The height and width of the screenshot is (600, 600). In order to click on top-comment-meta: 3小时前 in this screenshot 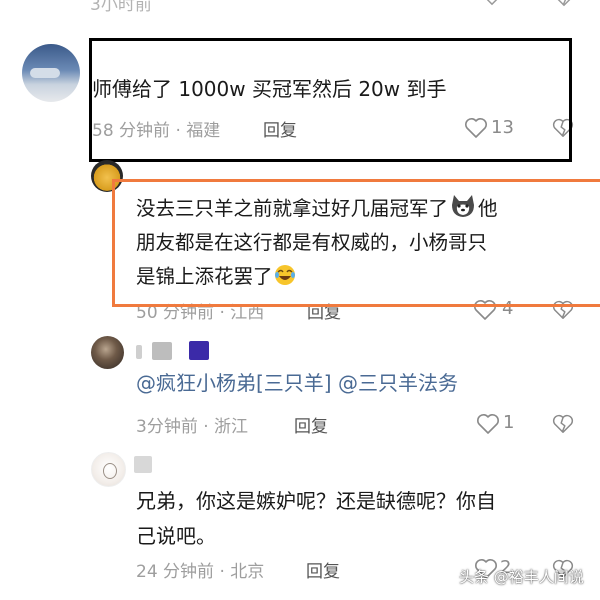, I will do `click(121, 7)`.